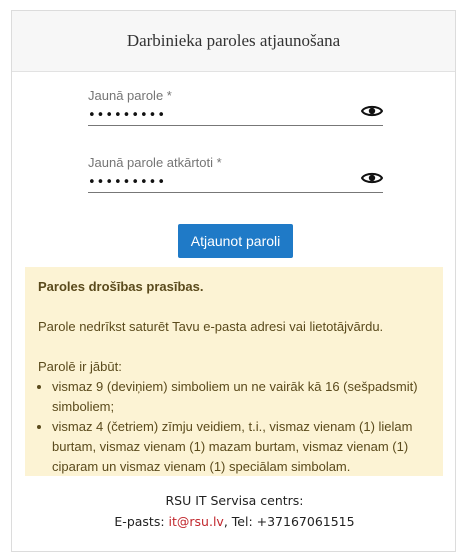 The height and width of the screenshot is (556, 467). I want to click on reset-password-button: Atjaunot paroli, so click(235, 241).